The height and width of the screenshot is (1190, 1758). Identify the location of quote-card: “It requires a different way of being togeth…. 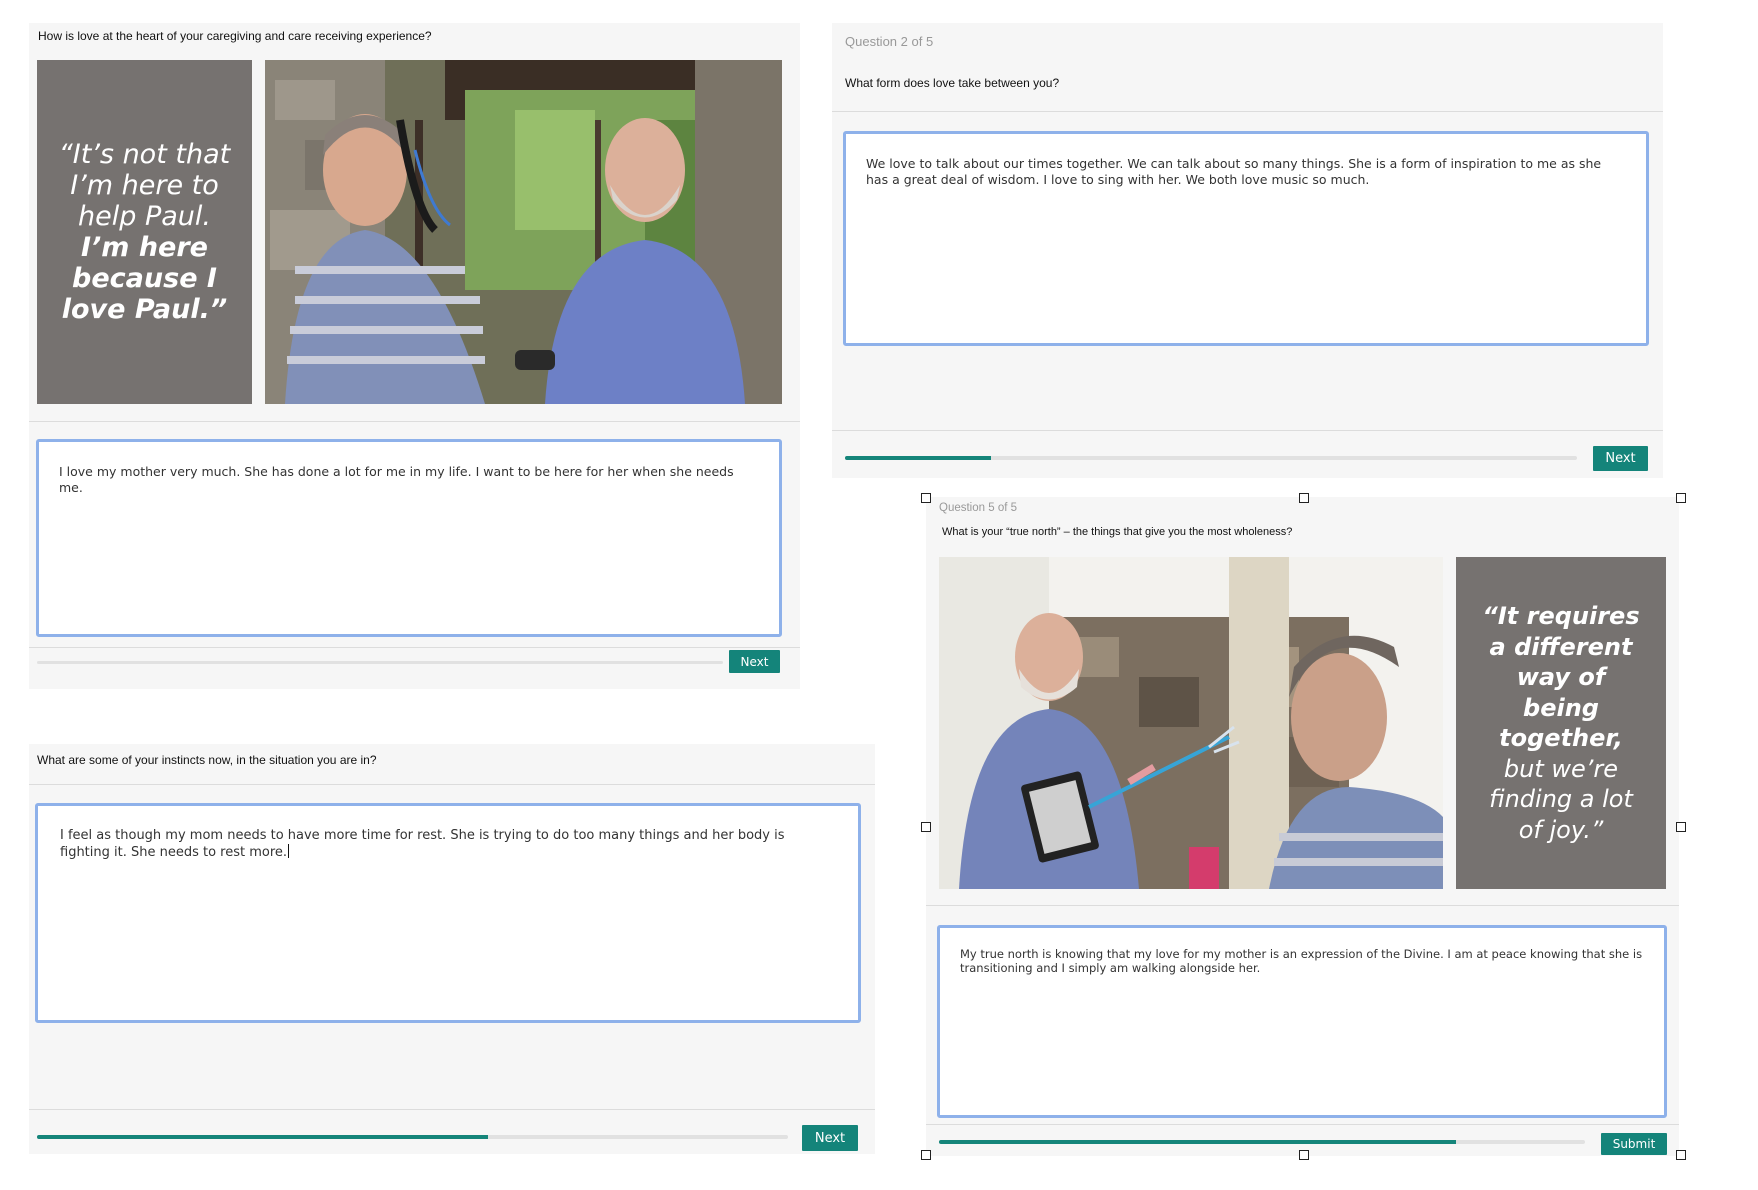
(1561, 723).